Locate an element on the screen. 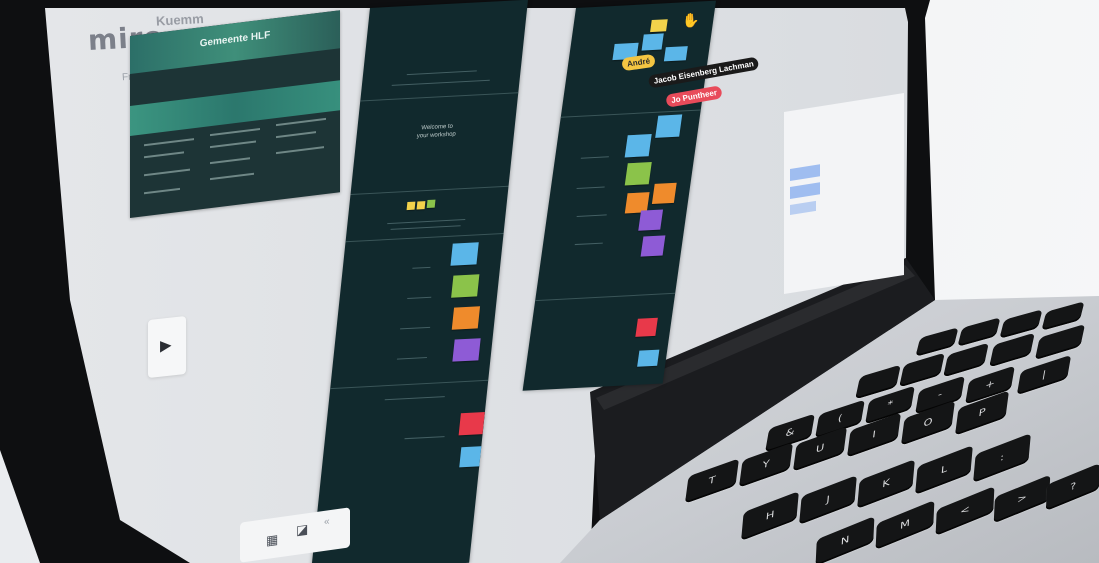 This screenshot has height=563, width=1099. frame-thumbnail: Gemeente HLF is located at coordinates (235, 114).